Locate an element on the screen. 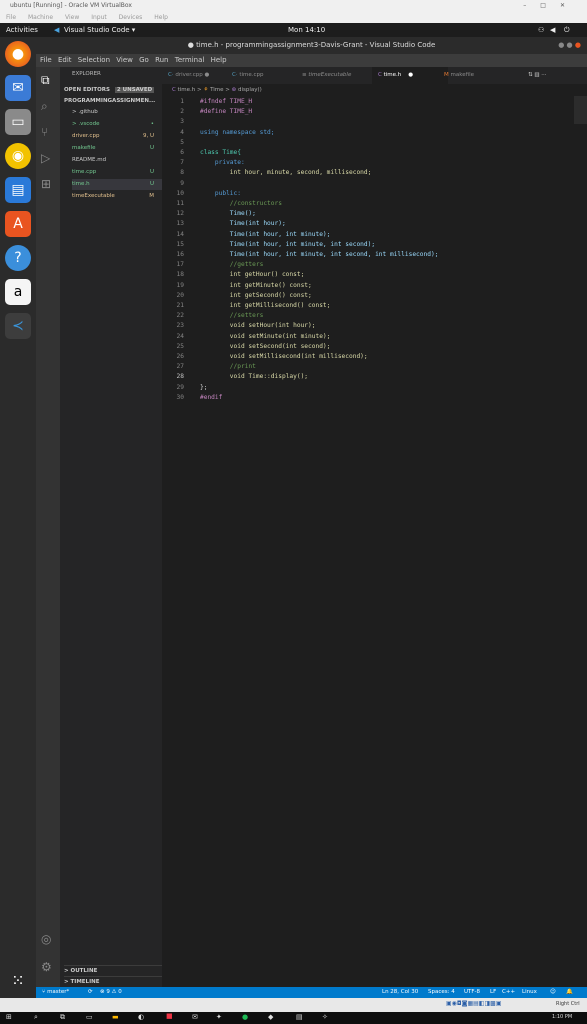  task-view-icon: ⧉ is located at coordinates (62, 1017).